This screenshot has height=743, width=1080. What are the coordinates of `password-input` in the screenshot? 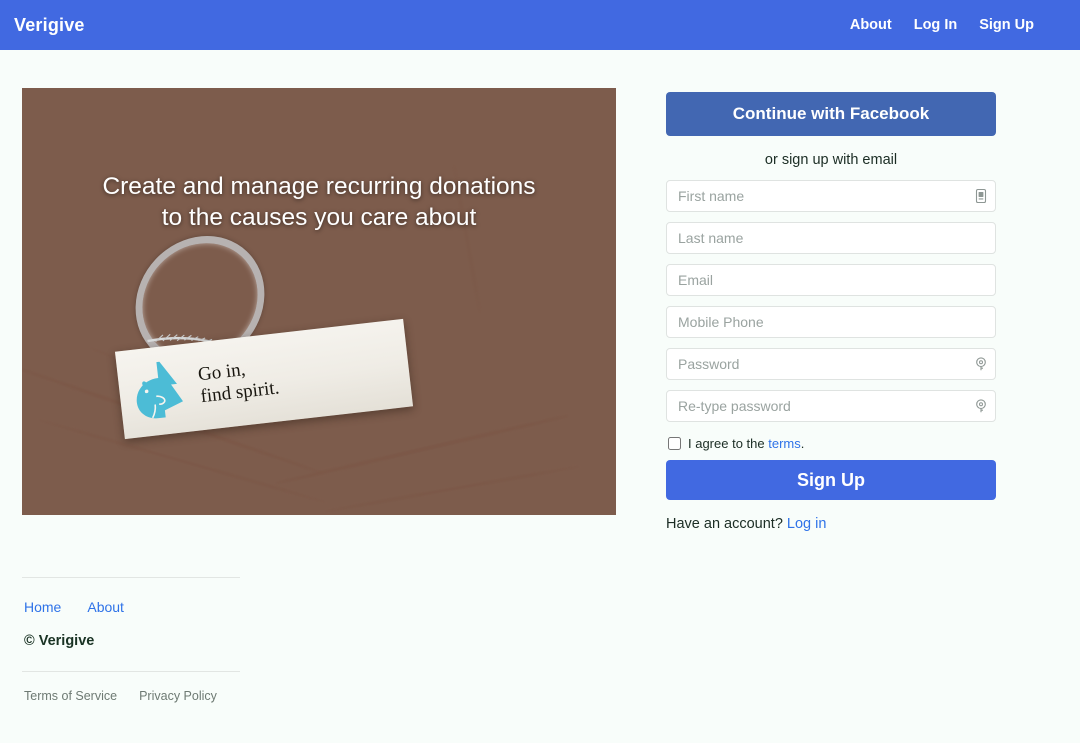 It's located at (831, 364).